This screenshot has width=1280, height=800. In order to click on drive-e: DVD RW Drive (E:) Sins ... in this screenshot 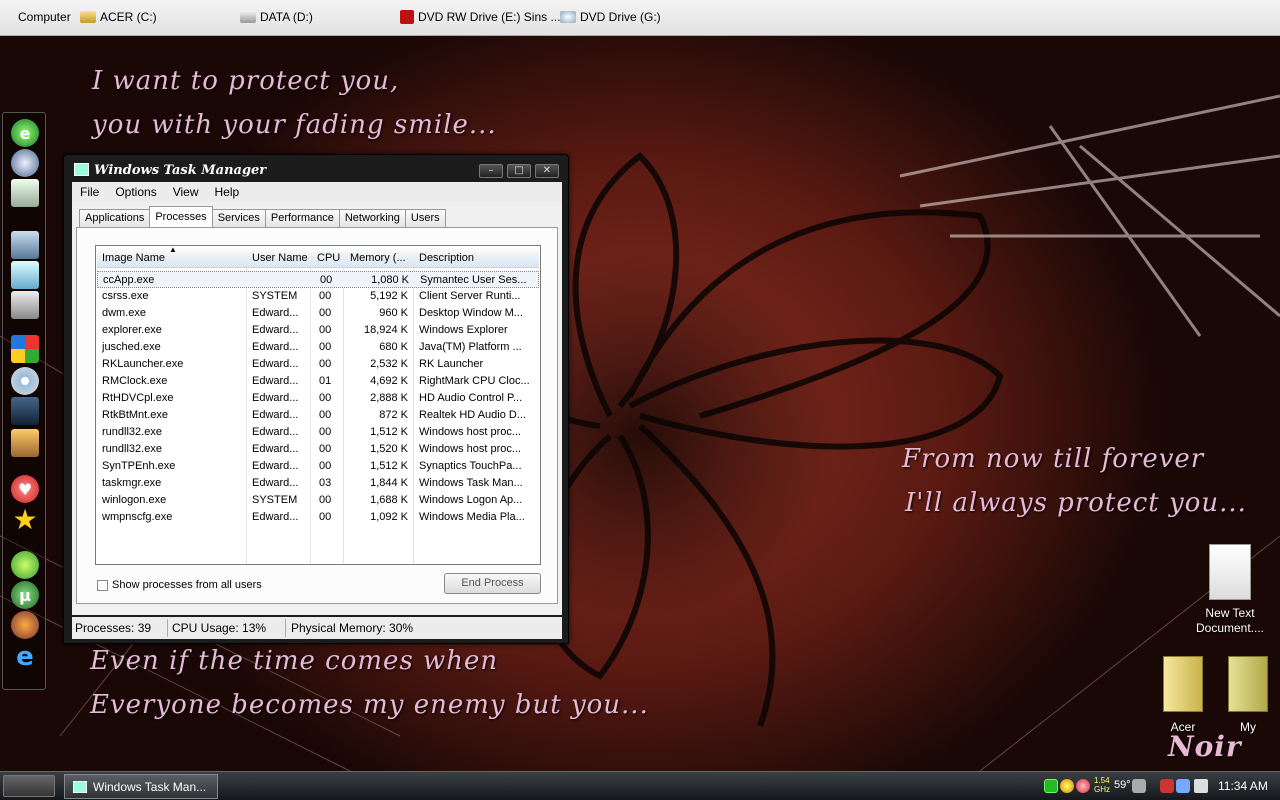, I will do `click(480, 17)`.